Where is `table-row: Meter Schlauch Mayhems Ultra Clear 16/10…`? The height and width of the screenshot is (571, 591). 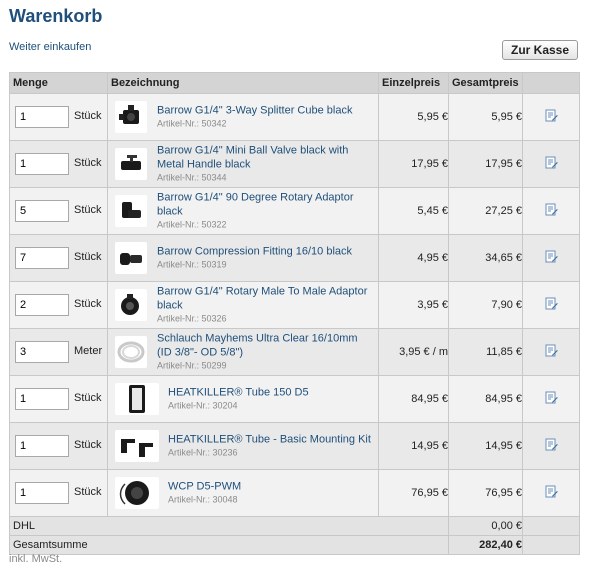
table-row: Meter Schlauch Mayhems Ultra Clear 16/10… is located at coordinates (294, 352).